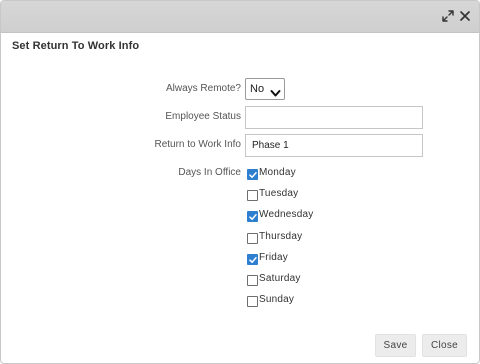  Describe the element at coordinates (448, 16) in the screenshot. I see `expand-icon` at that location.